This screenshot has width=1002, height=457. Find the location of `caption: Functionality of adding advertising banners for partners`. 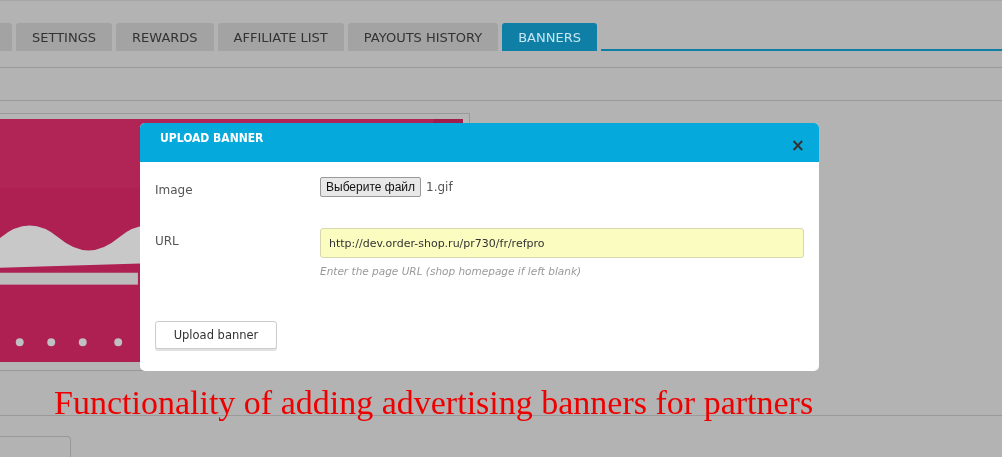

caption: Functionality of adding advertising banners for partners is located at coordinates (434, 403).